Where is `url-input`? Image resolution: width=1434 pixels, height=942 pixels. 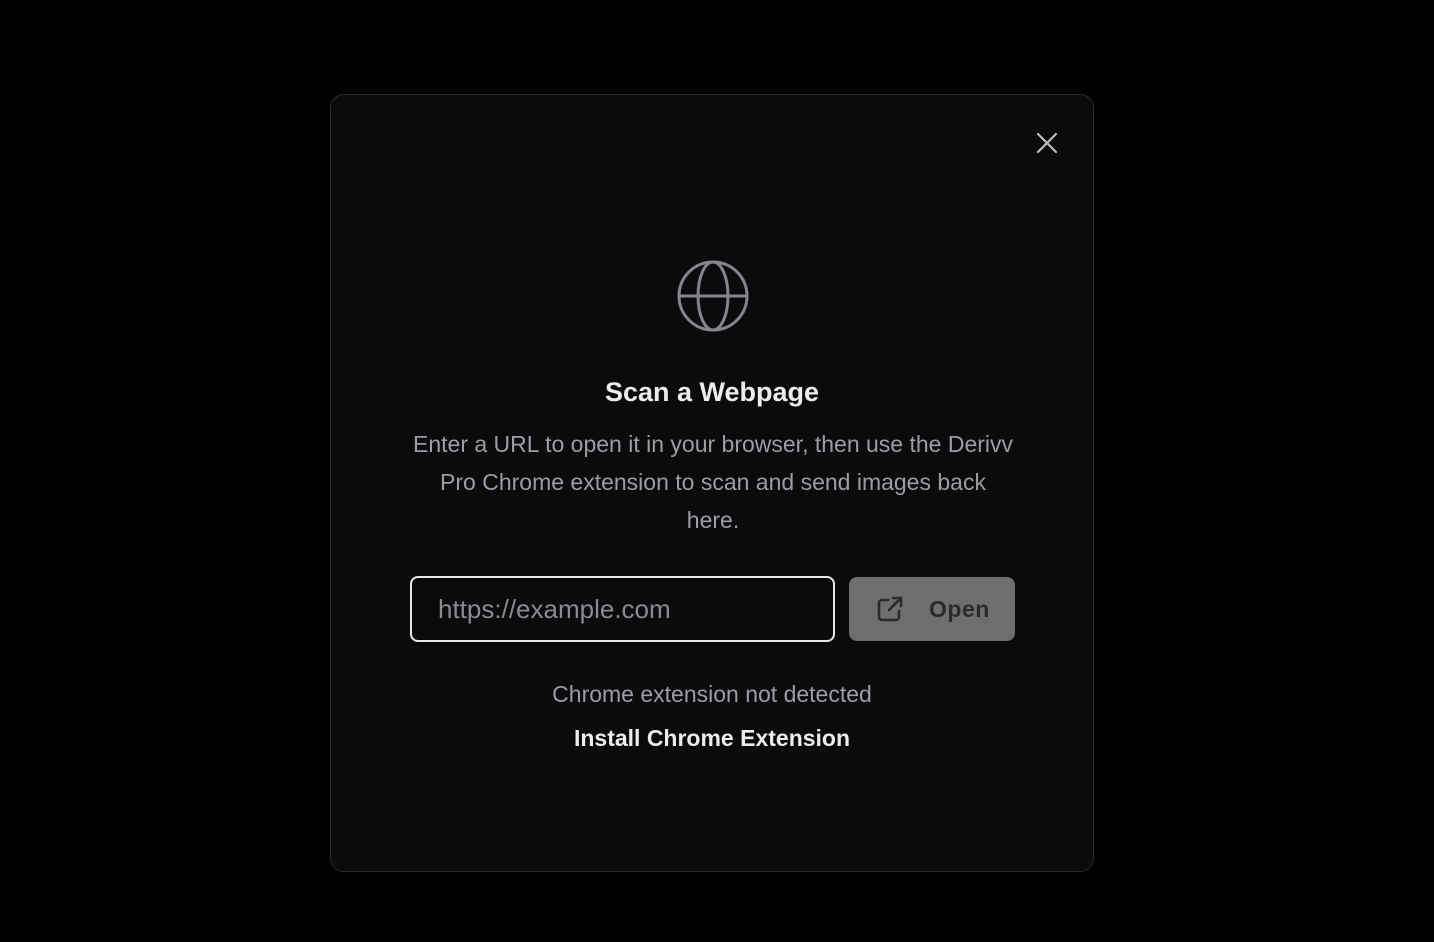
url-input is located at coordinates (622, 609).